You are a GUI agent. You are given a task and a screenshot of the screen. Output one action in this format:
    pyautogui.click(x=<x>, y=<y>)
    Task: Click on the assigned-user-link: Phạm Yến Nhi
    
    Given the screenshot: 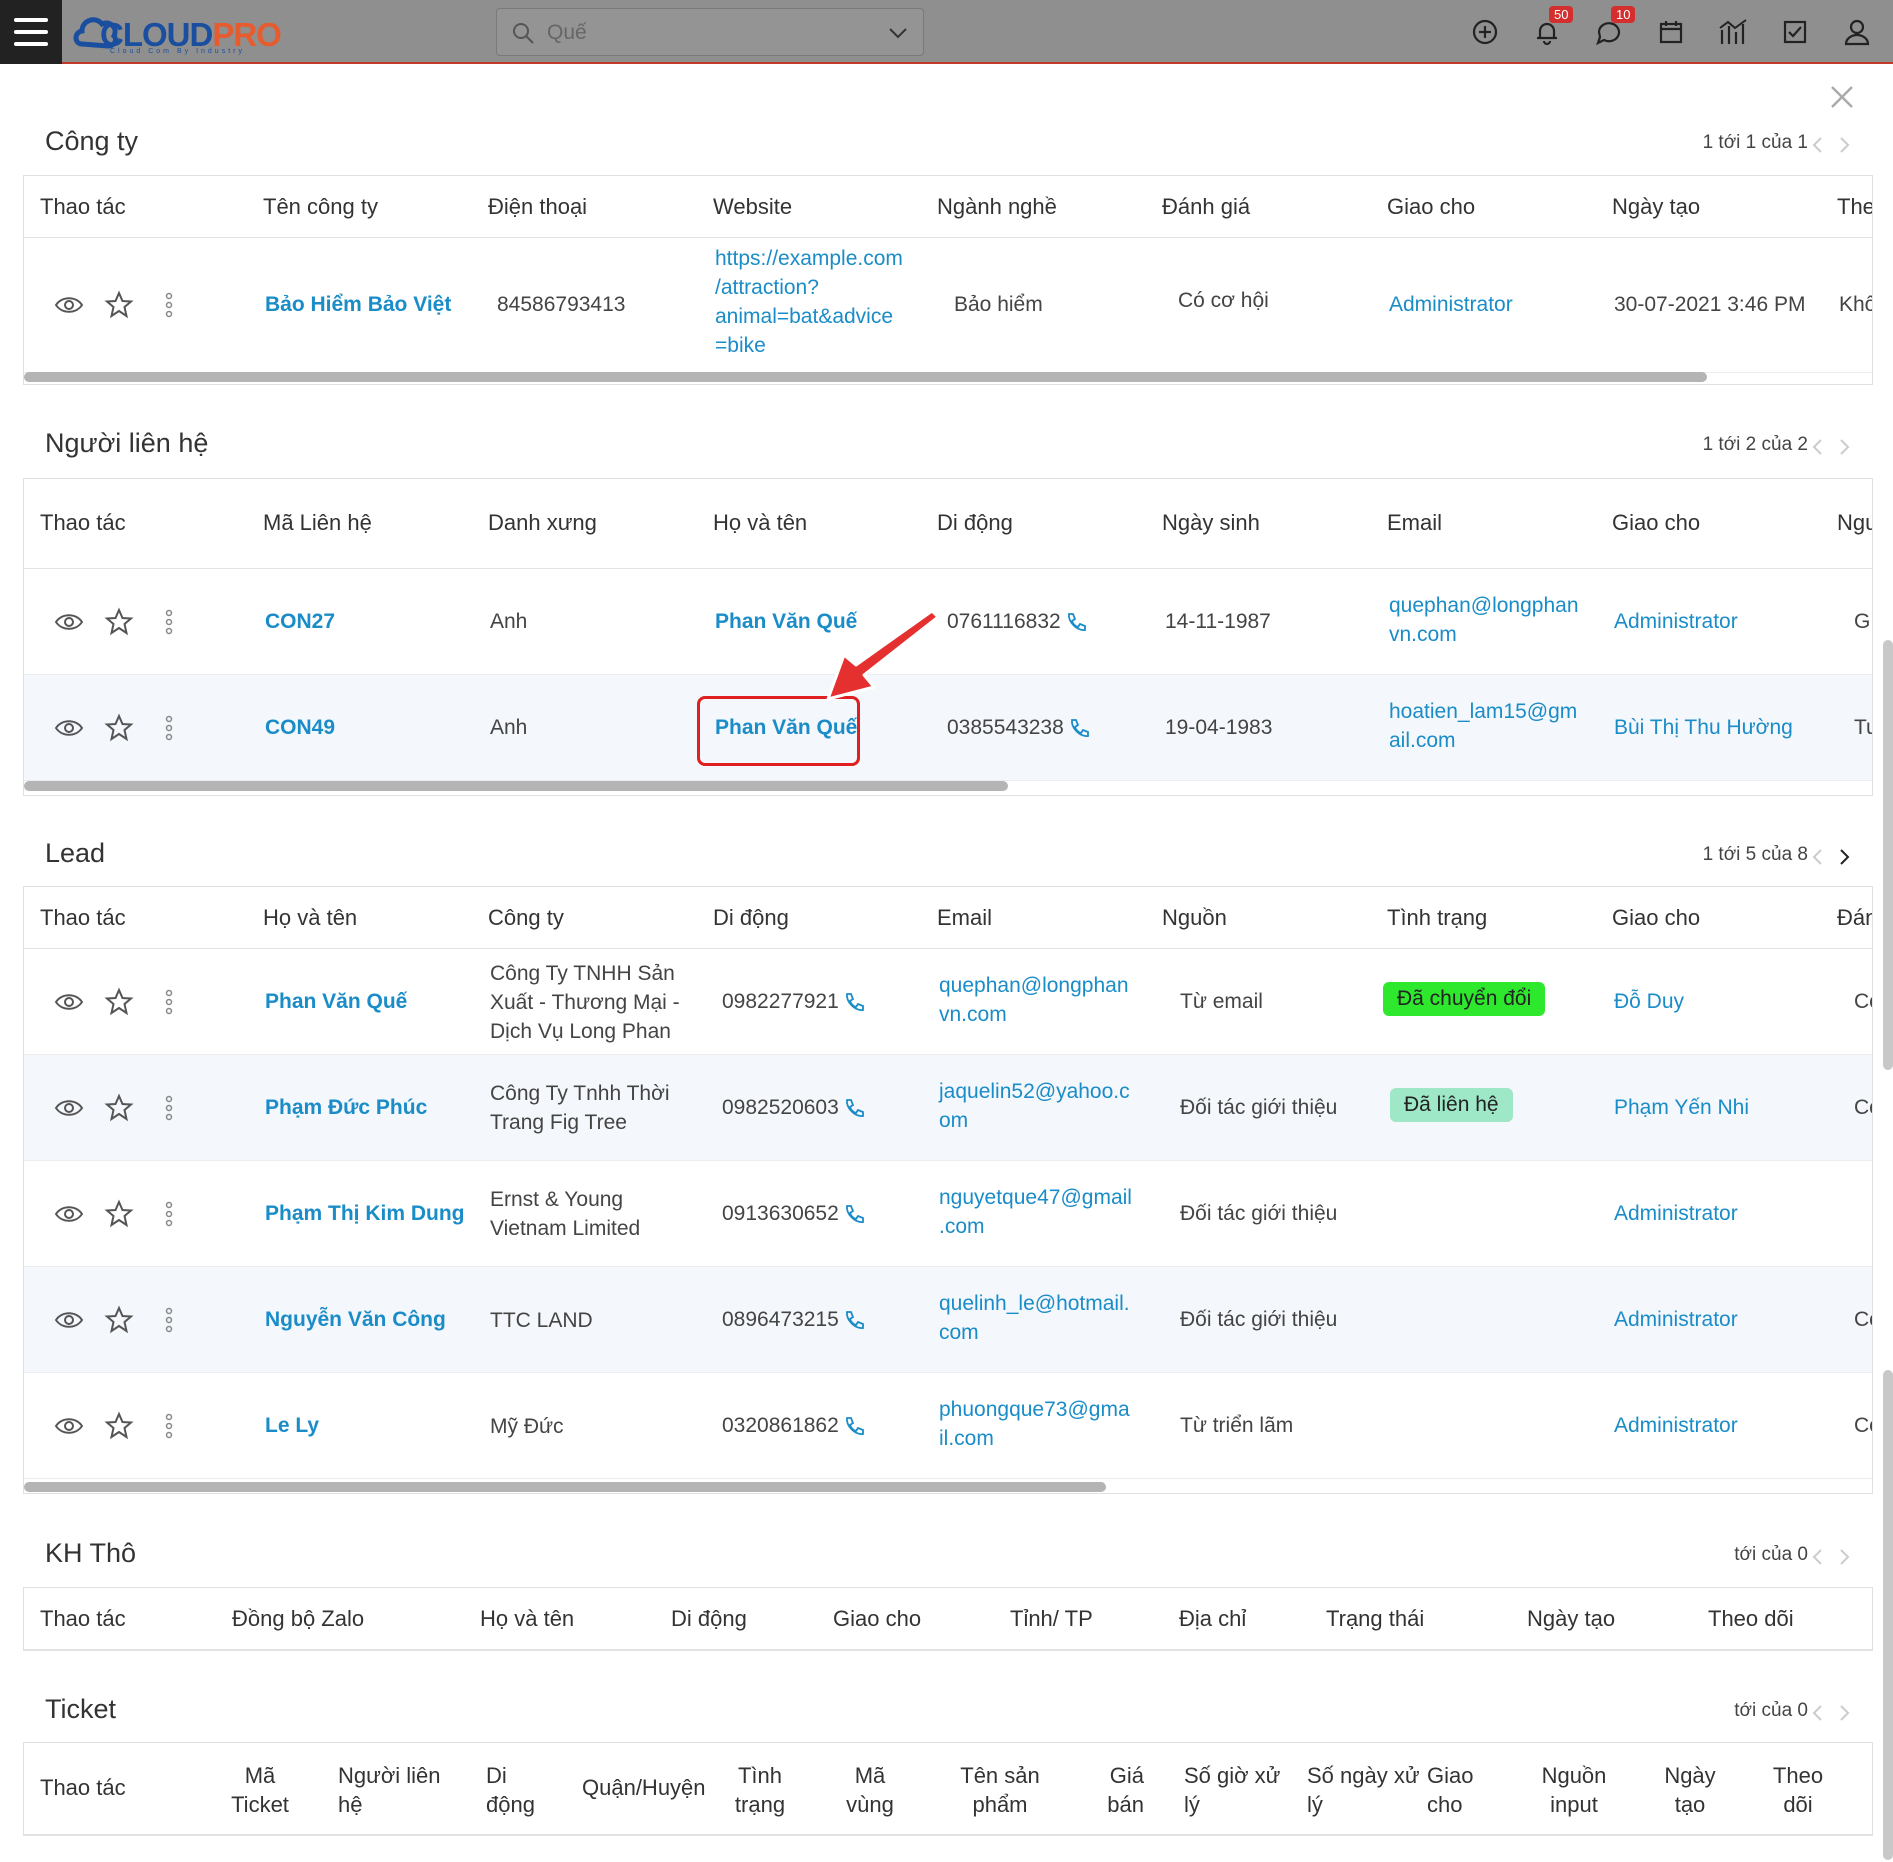 What is the action you would take?
    pyautogui.click(x=1681, y=1107)
    